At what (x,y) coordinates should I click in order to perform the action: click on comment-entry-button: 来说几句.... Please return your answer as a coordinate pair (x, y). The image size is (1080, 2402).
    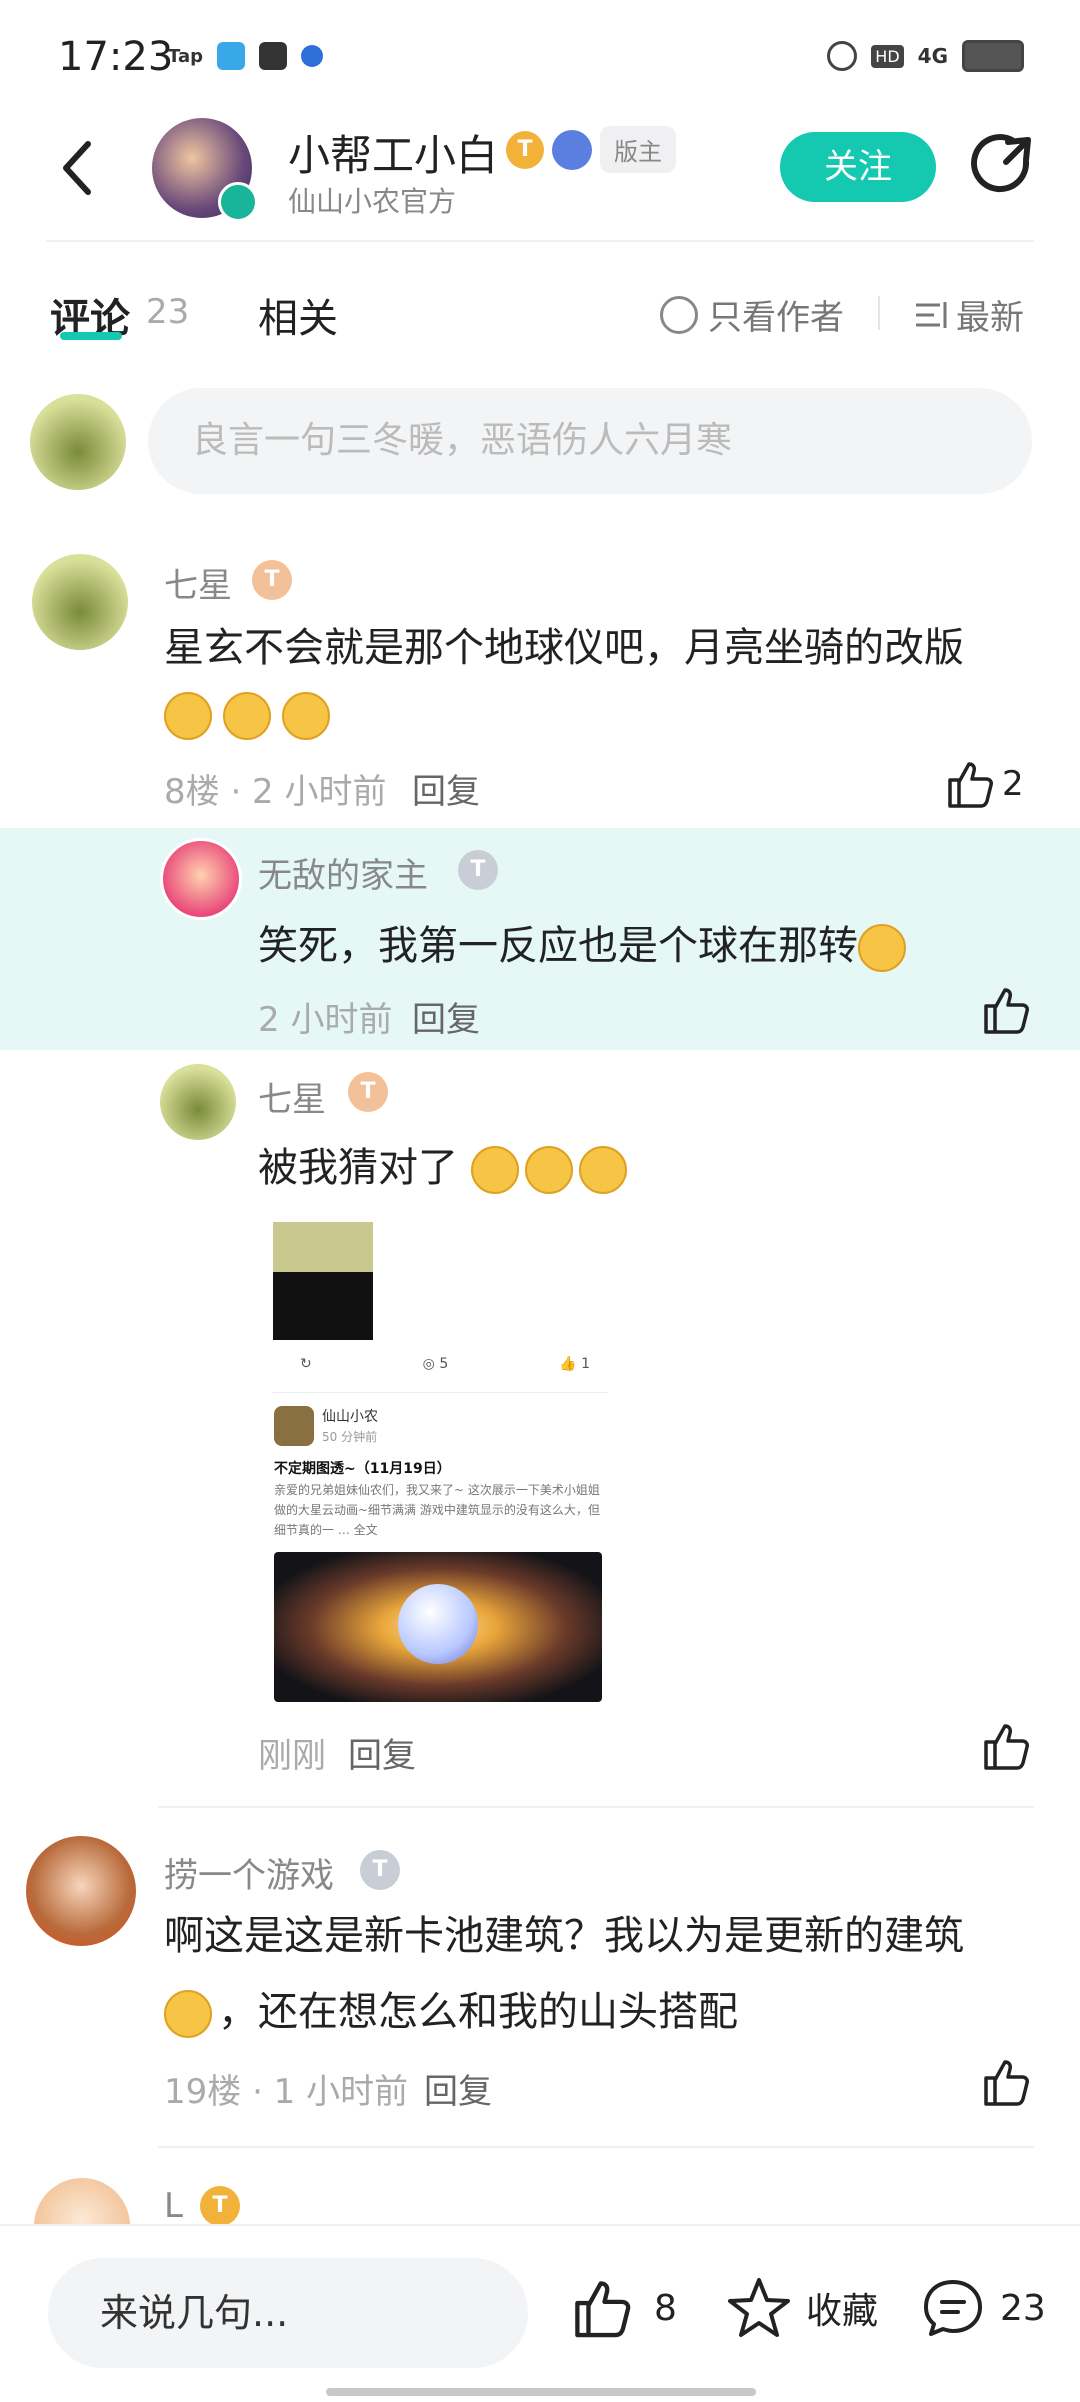
    Looking at the image, I should click on (288, 2313).